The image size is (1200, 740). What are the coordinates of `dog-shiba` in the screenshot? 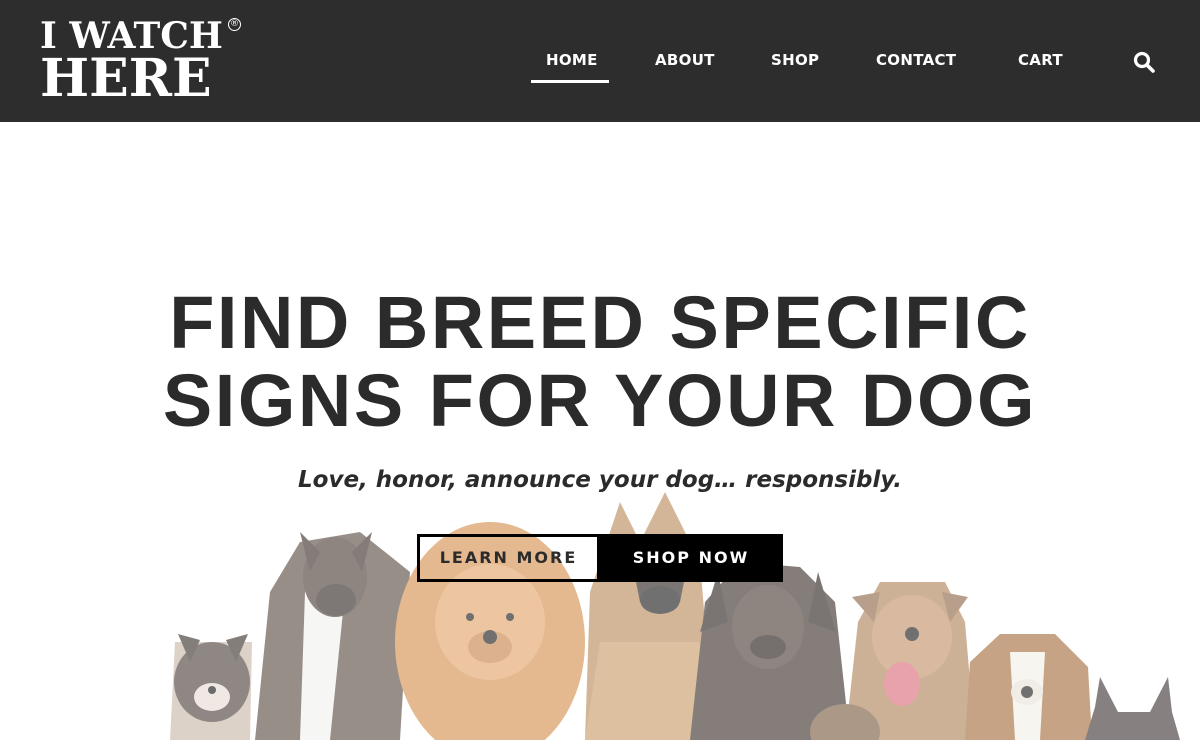 It's located at (211, 687).